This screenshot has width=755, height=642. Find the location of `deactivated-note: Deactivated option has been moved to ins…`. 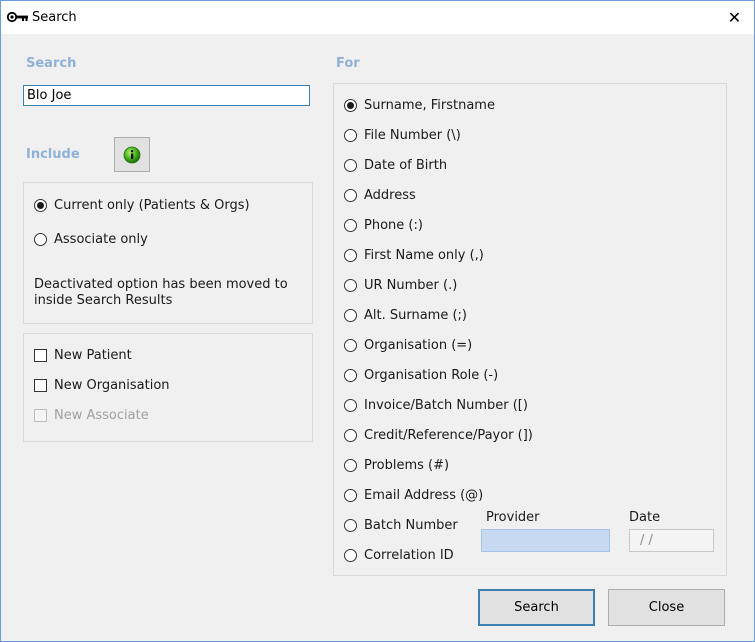

deactivated-note: Deactivated option has been moved to ins… is located at coordinates (161, 292).